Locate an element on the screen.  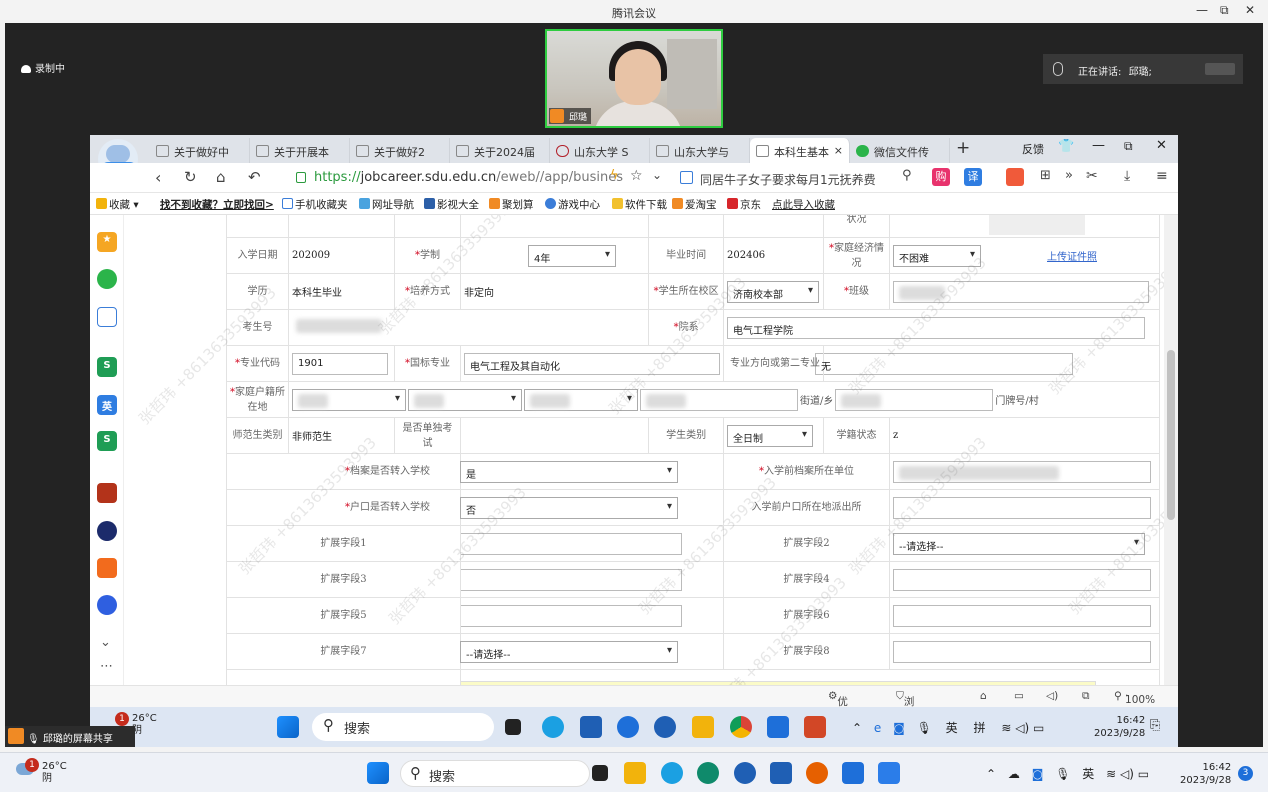
ext-field-8-input is located at coordinates (1022, 651).